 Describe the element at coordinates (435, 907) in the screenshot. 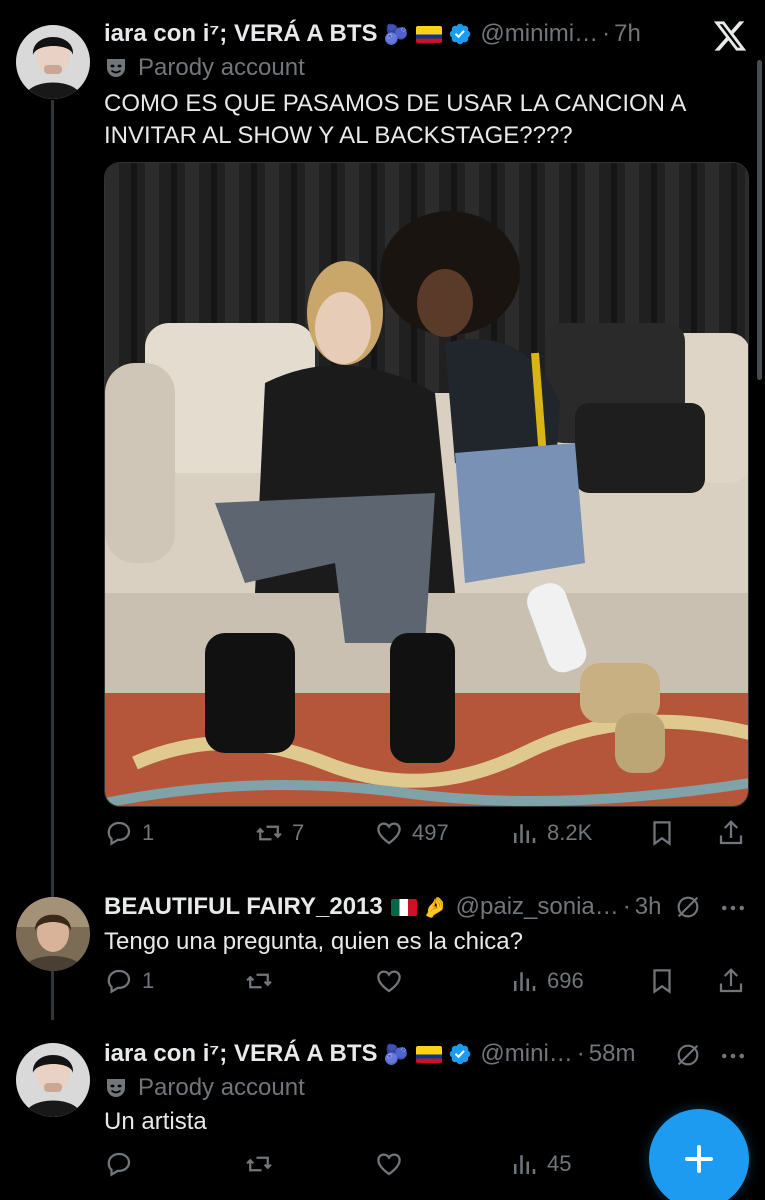

I see `pinched-fingers-emoji-icon: 🤌` at that location.